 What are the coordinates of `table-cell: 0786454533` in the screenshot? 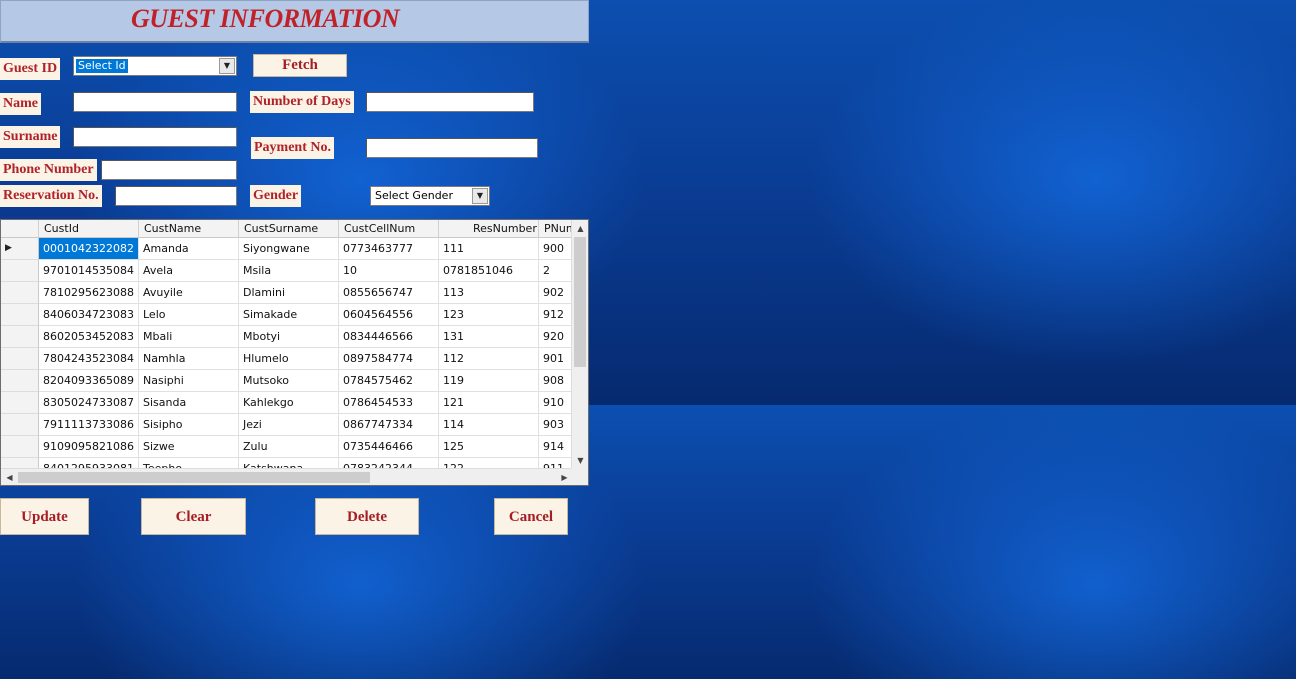 It's located at (389, 403).